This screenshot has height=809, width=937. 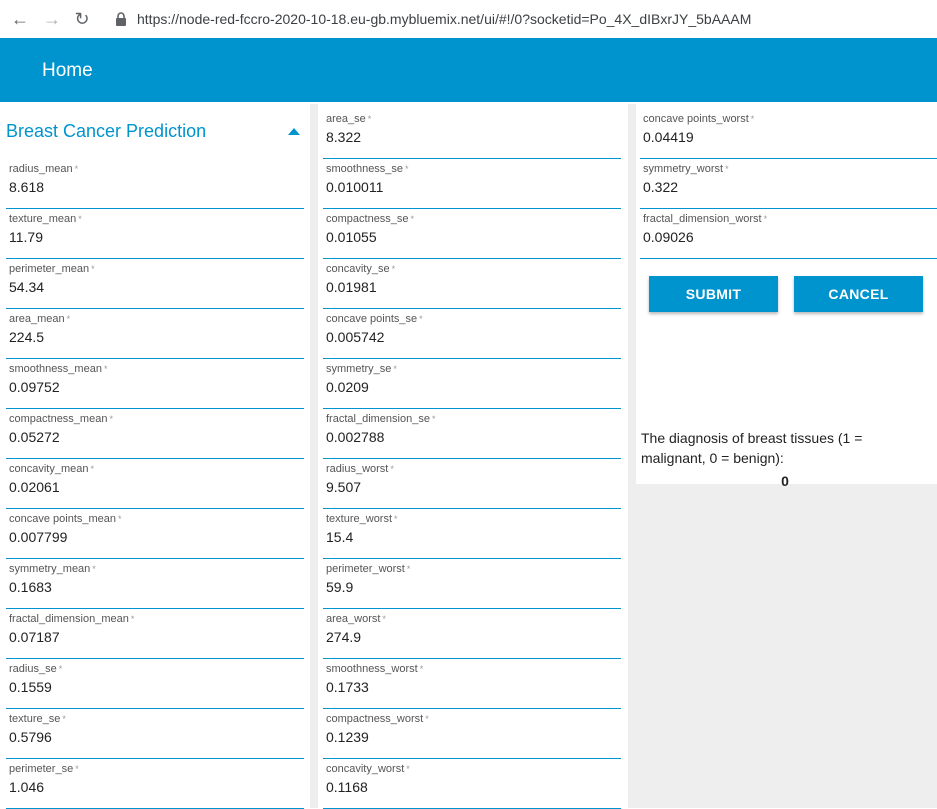 I want to click on field-label: symmetry_mean *, so click(x=52, y=569).